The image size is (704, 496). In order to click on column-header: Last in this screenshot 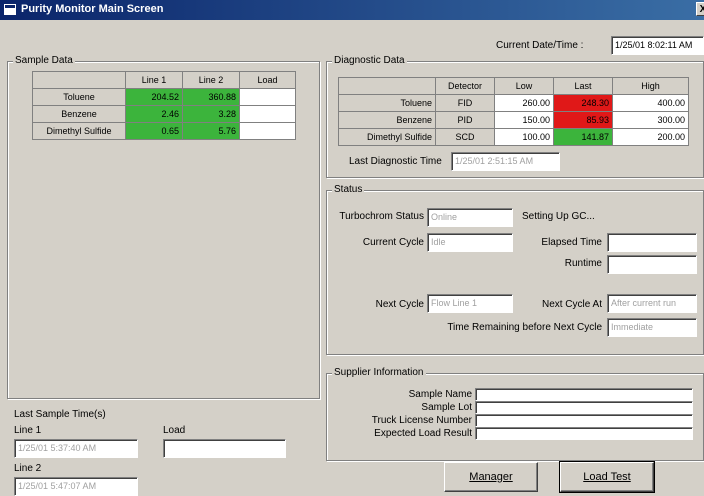, I will do `click(583, 86)`.